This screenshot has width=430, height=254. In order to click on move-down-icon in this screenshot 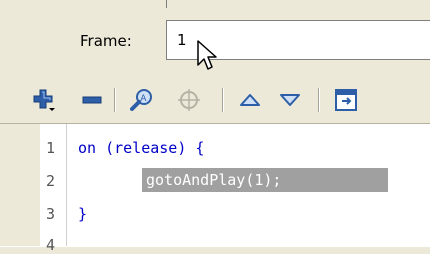, I will do `click(290, 100)`.